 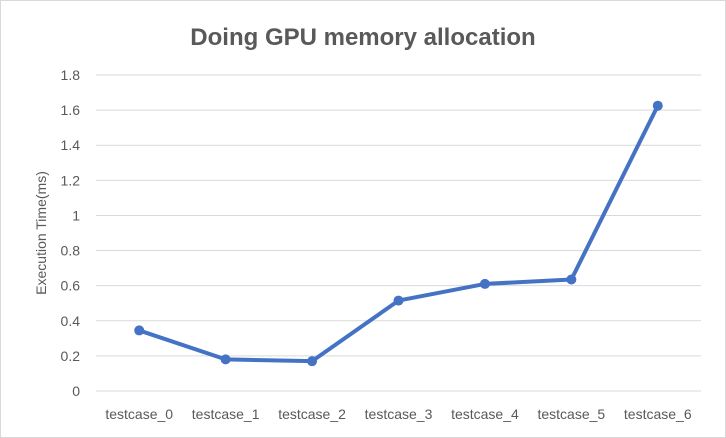 I want to click on y-tick-label: 0.2, so click(x=71, y=356).